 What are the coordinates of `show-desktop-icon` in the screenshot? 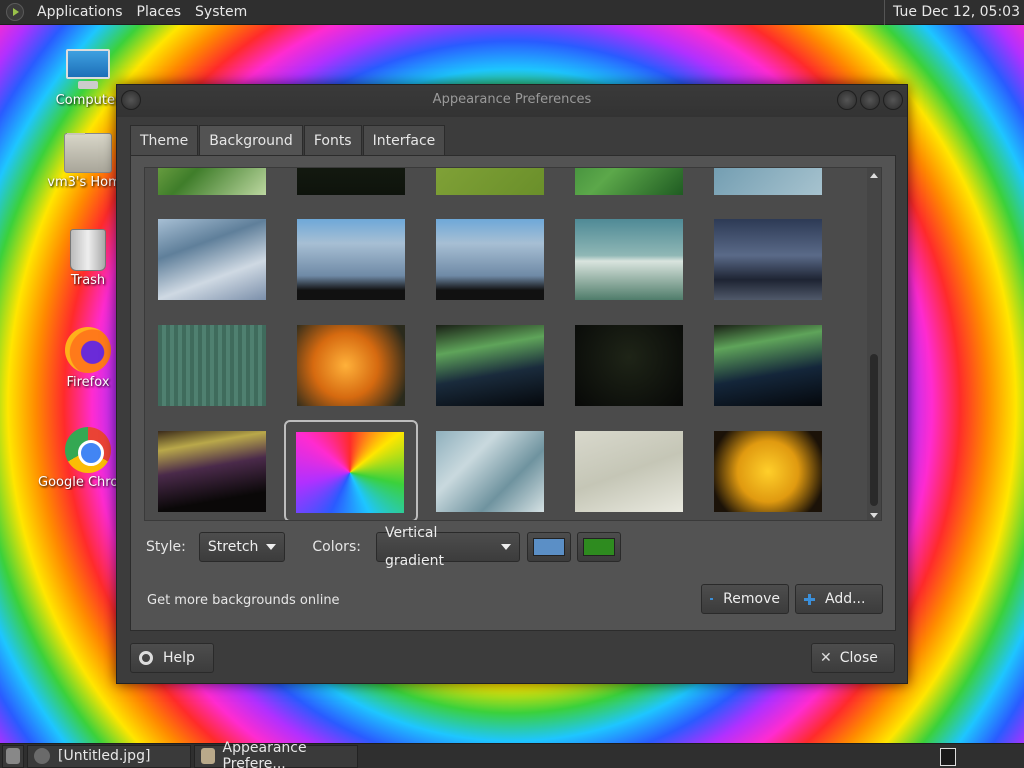 It's located at (13, 756).